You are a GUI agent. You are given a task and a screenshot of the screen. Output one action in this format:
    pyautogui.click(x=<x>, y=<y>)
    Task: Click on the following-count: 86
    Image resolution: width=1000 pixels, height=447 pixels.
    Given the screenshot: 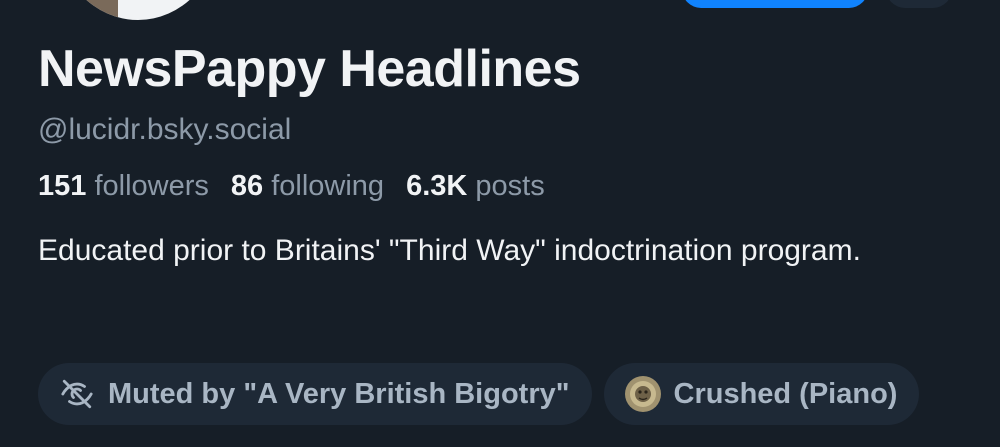 What is the action you would take?
    pyautogui.click(x=247, y=186)
    